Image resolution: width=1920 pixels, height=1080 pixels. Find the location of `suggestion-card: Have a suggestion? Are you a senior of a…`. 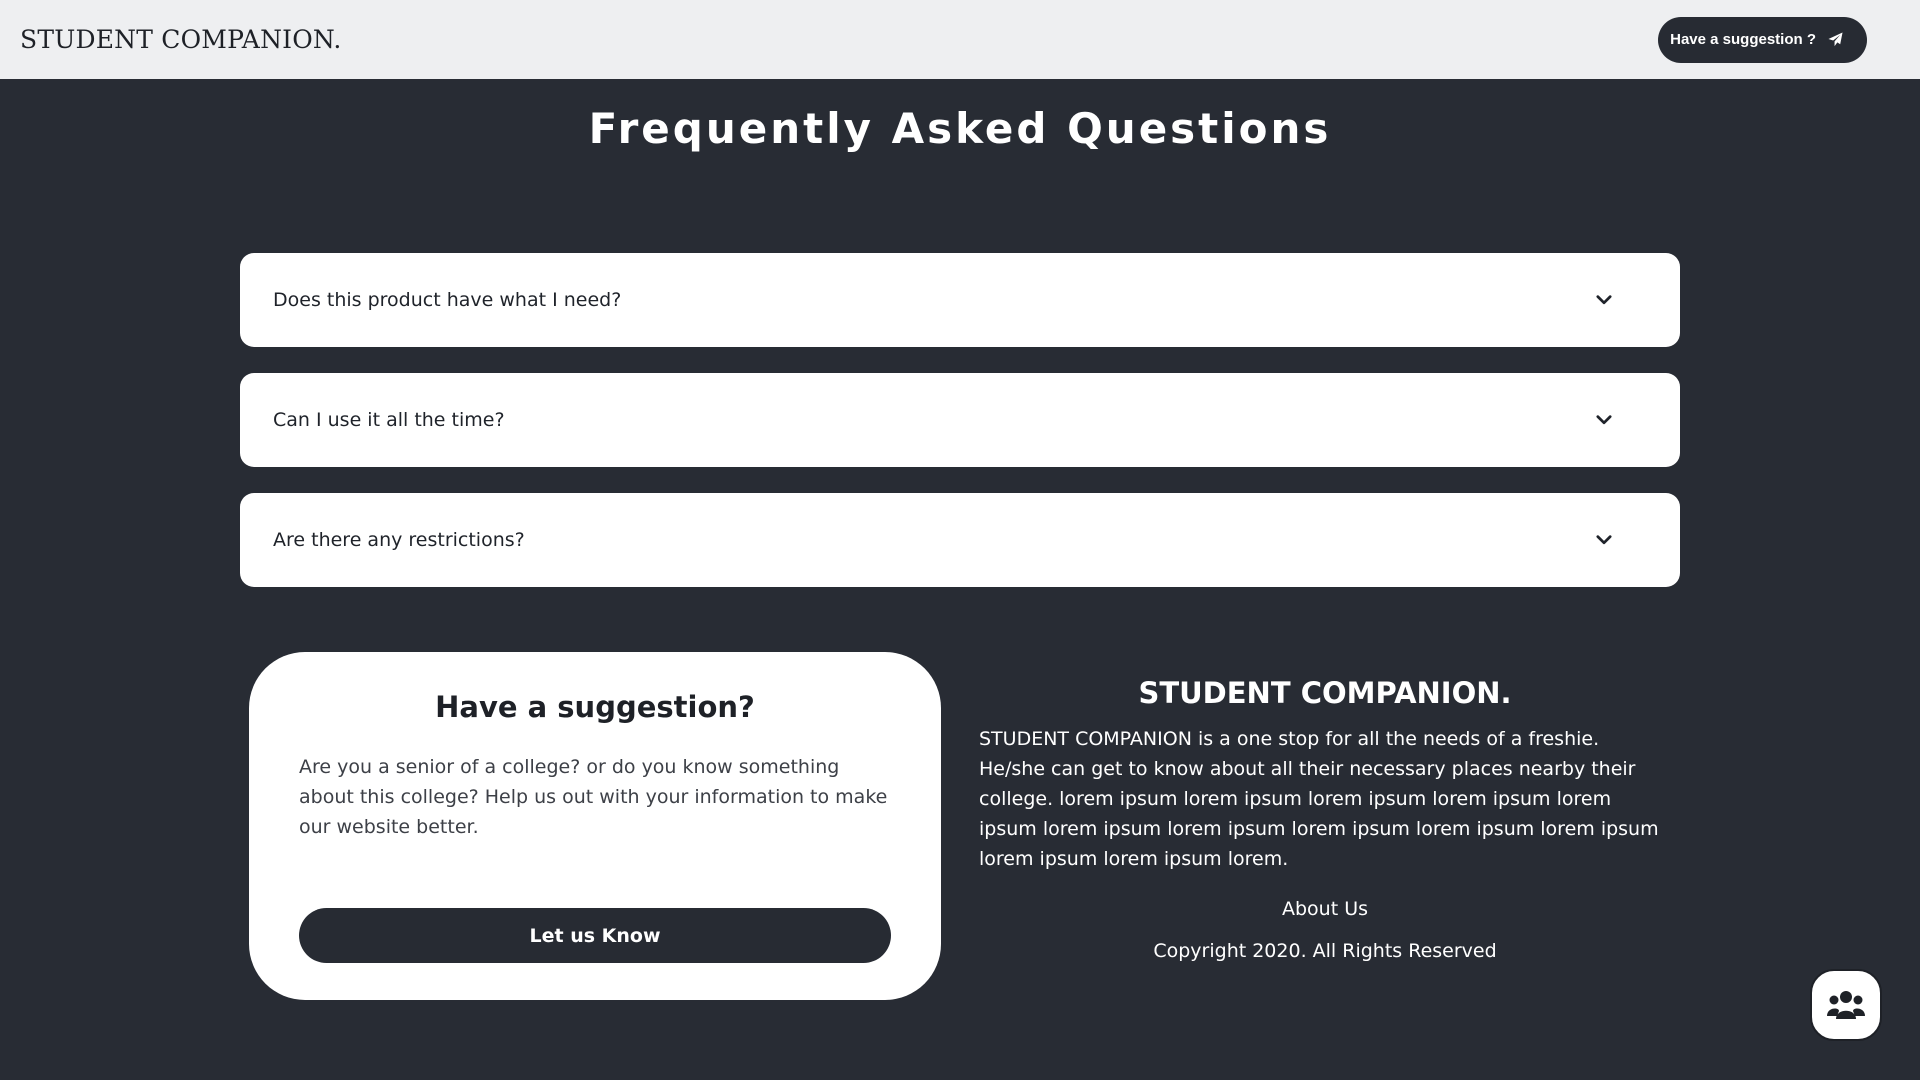

suggestion-card: Have a suggestion? Are you a senior of a… is located at coordinates (595, 826).